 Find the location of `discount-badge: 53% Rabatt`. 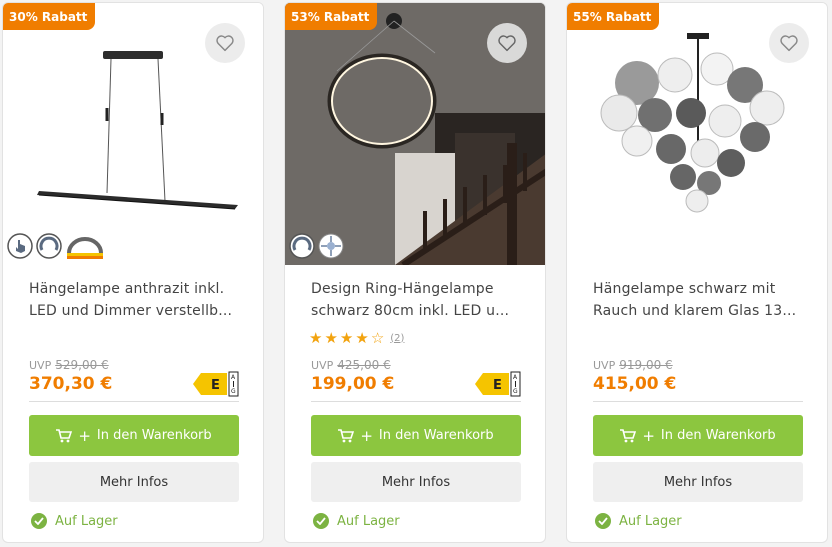

discount-badge: 53% Rabatt is located at coordinates (331, 16).